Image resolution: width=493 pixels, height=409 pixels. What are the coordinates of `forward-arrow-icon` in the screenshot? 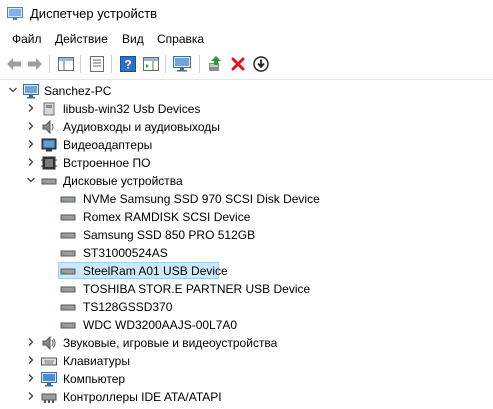 It's located at (35, 64).